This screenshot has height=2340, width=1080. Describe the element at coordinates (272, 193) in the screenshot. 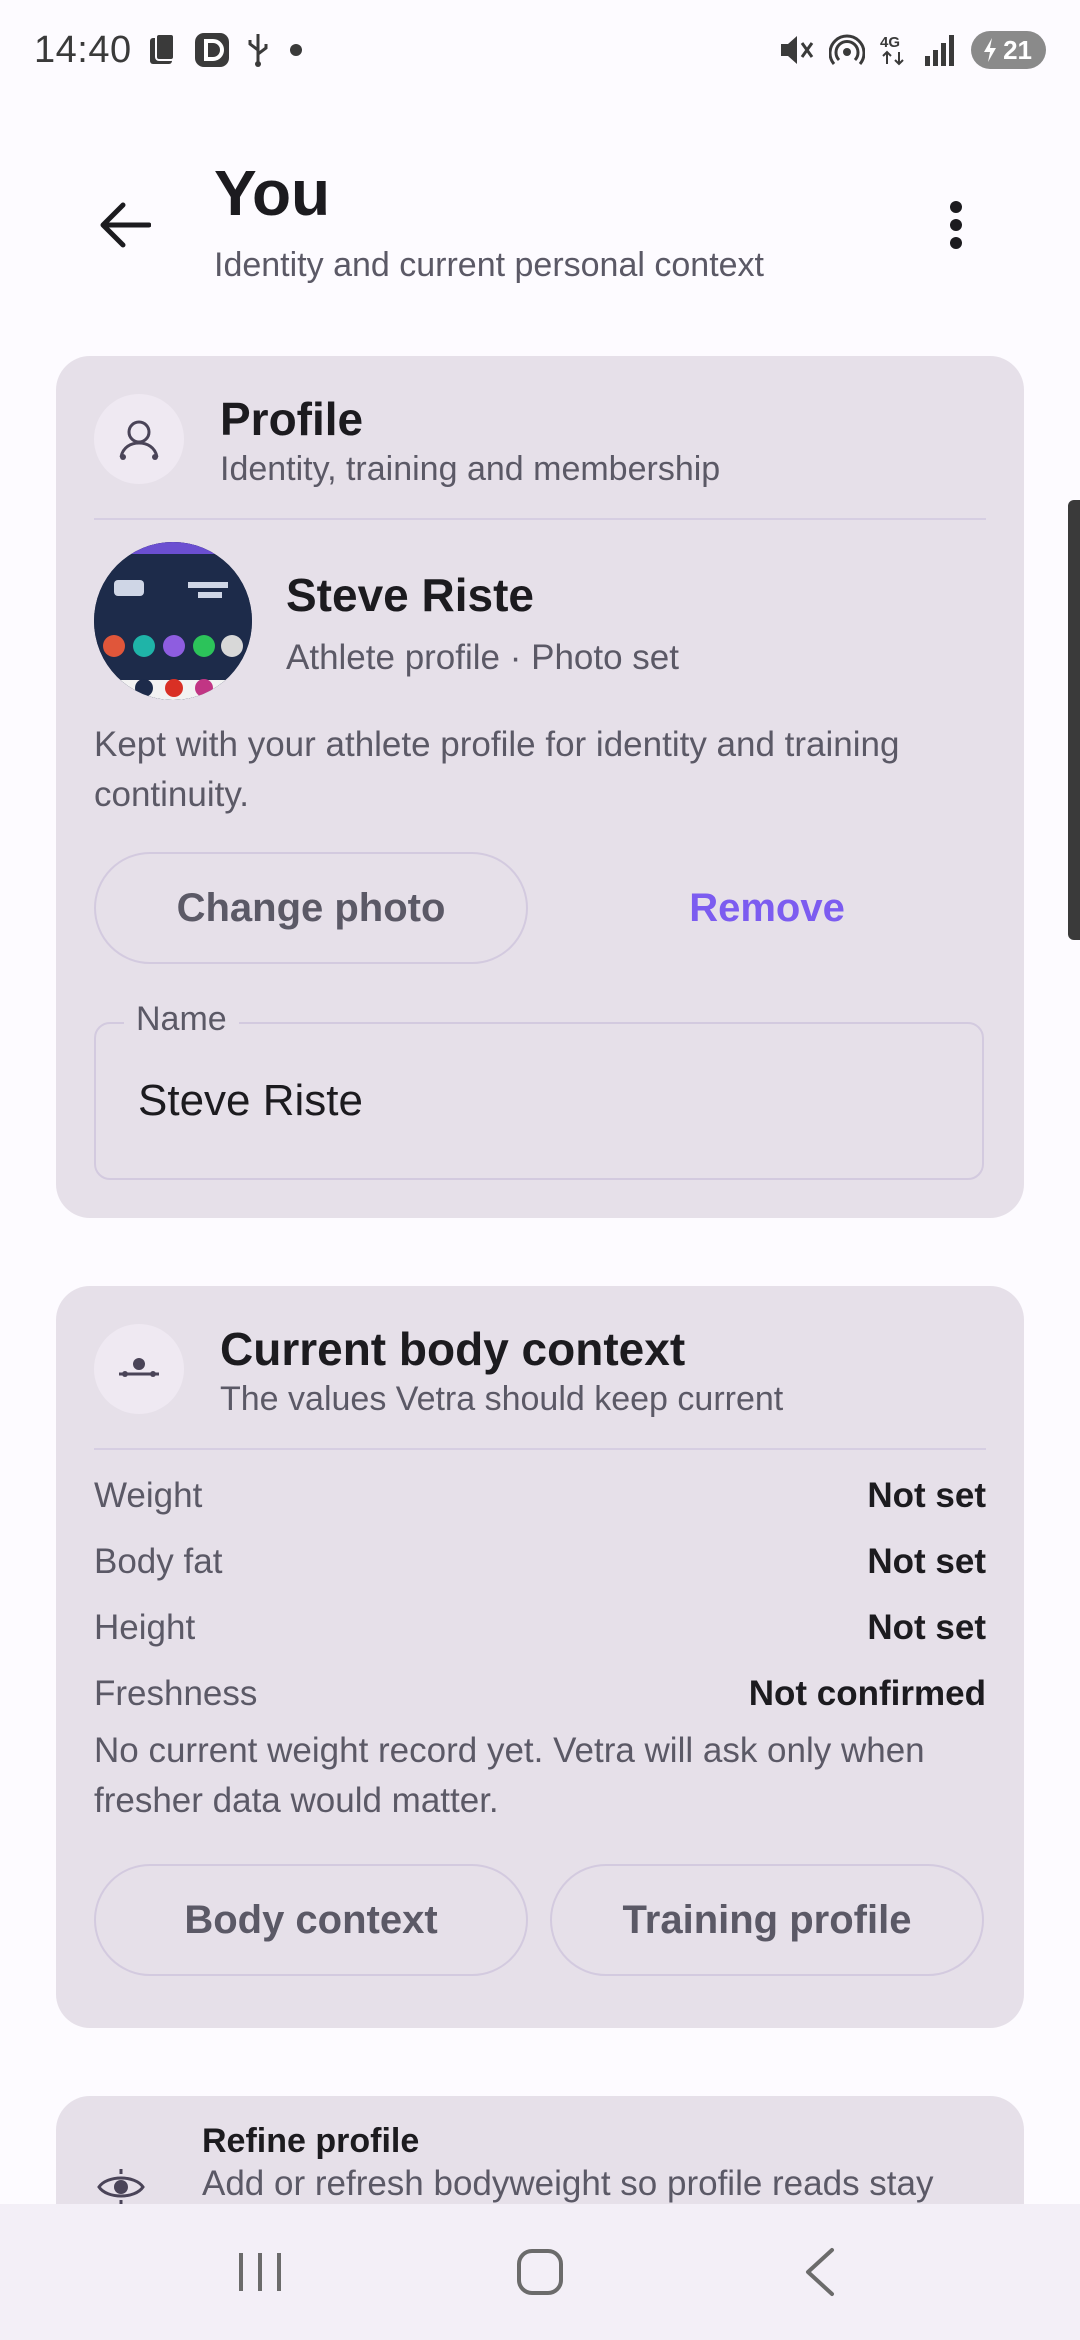

I see `page-title: You` at that location.